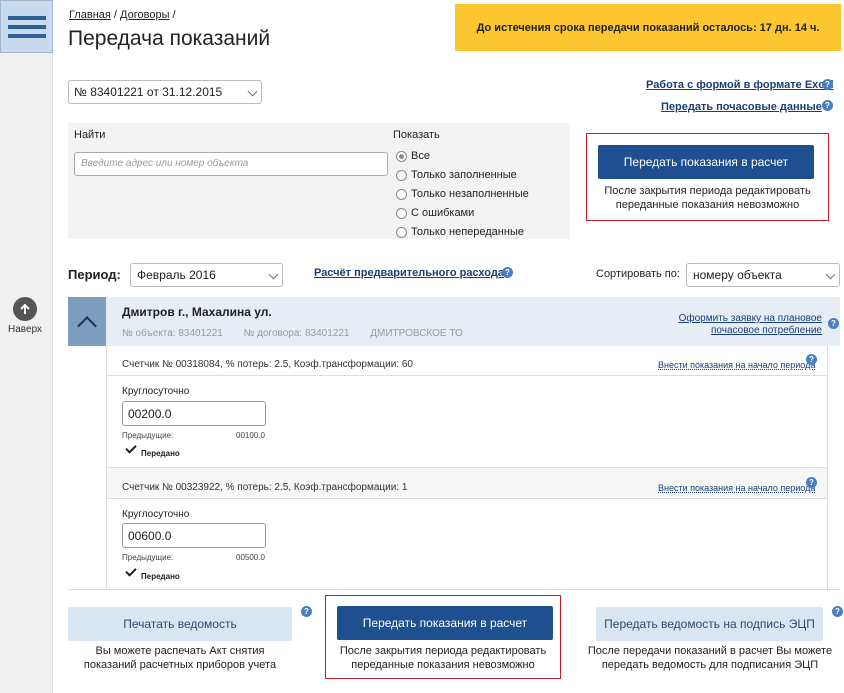 The width and height of the screenshot is (844, 693). I want to click on breadcrumb: Главная / Договоры /, so click(122, 15).